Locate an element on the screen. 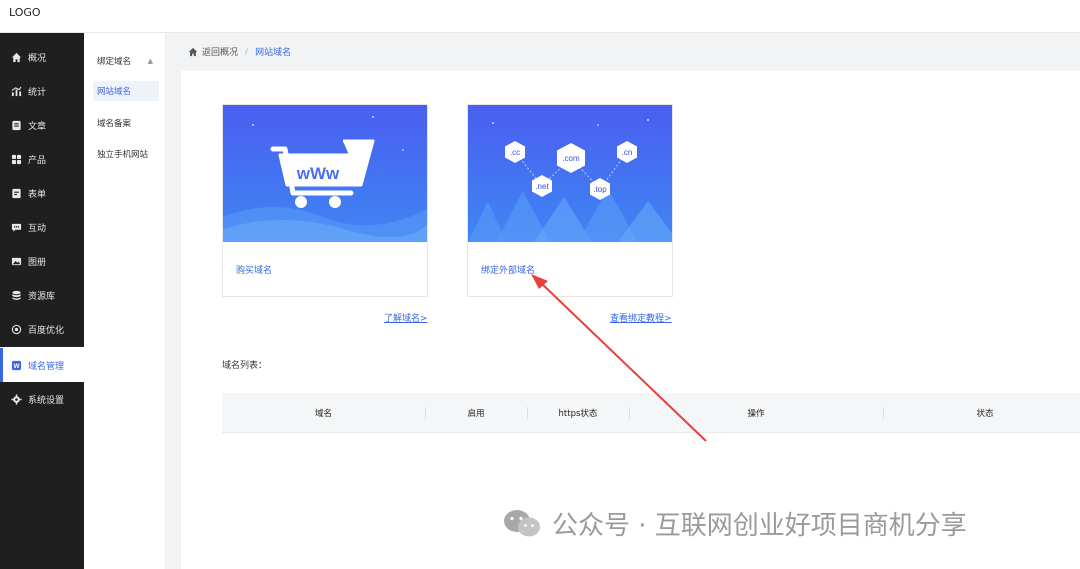 The height and width of the screenshot is (569, 1080). sidebar-item-label: 系统设置 is located at coordinates (46, 400).